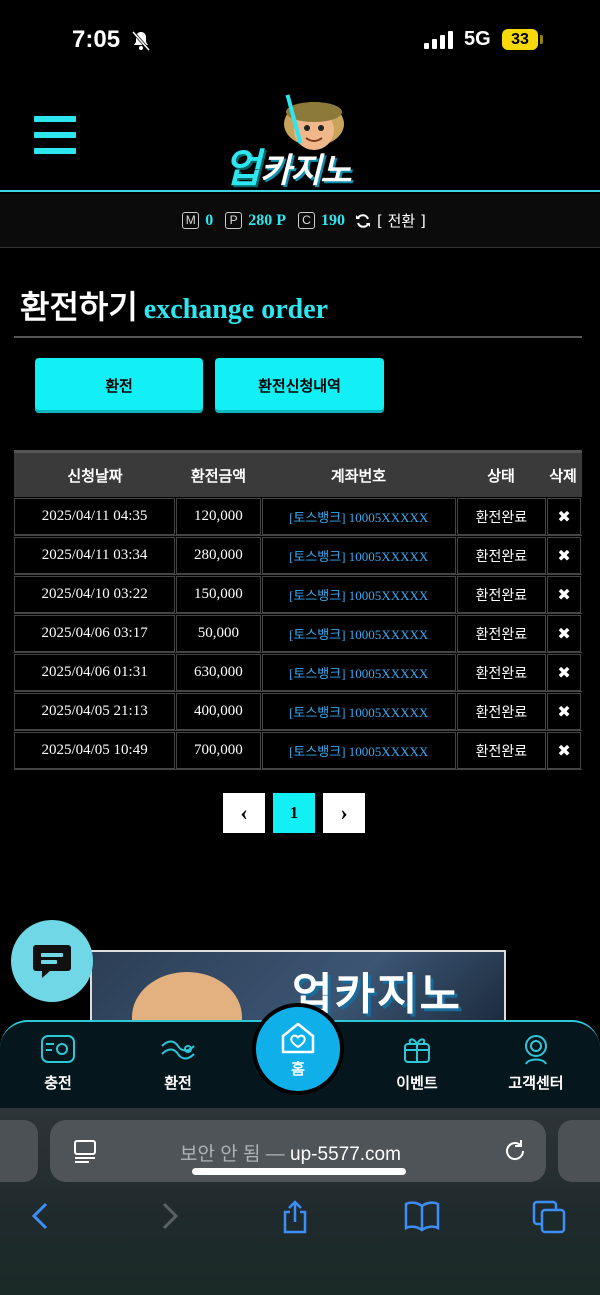  Describe the element at coordinates (209, 220) in the screenshot. I see `money-value: 0` at that location.